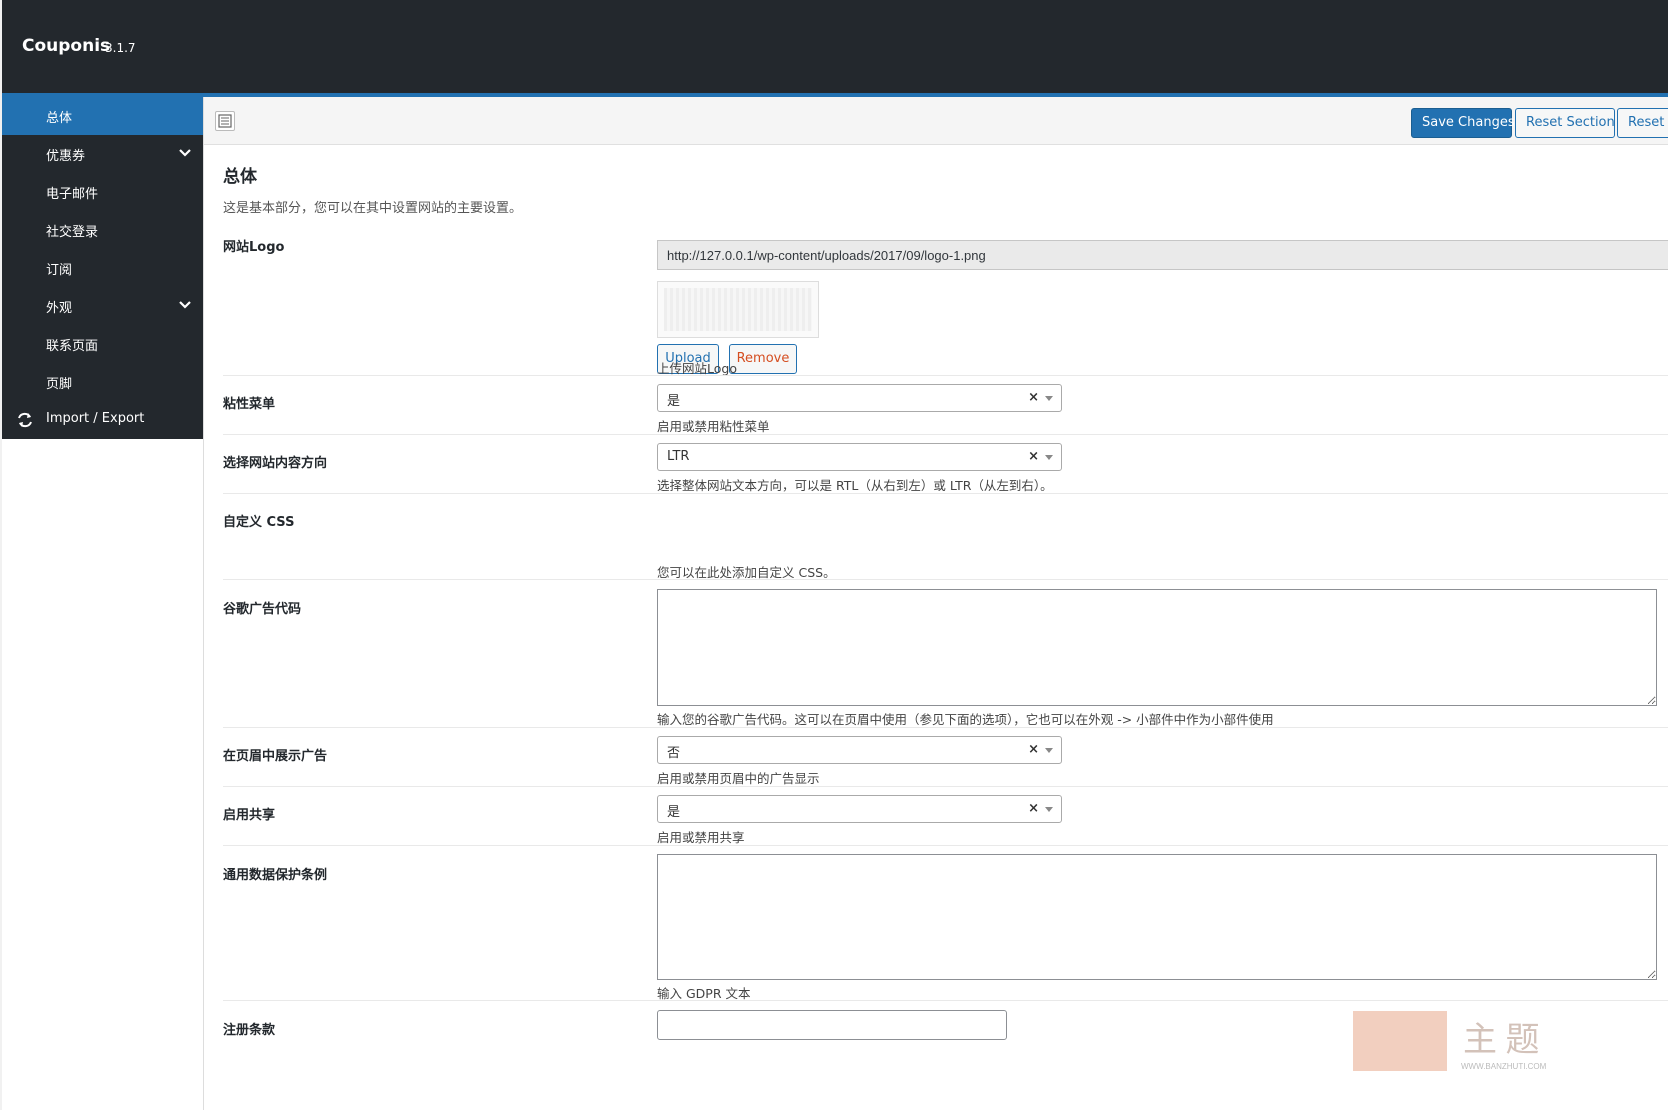 Image resolution: width=1668 pixels, height=1110 pixels. What do you see at coordinates (1157, 647) in the screenshot?
I see `google-ads-textarea` at bounding box center [1157, 647].